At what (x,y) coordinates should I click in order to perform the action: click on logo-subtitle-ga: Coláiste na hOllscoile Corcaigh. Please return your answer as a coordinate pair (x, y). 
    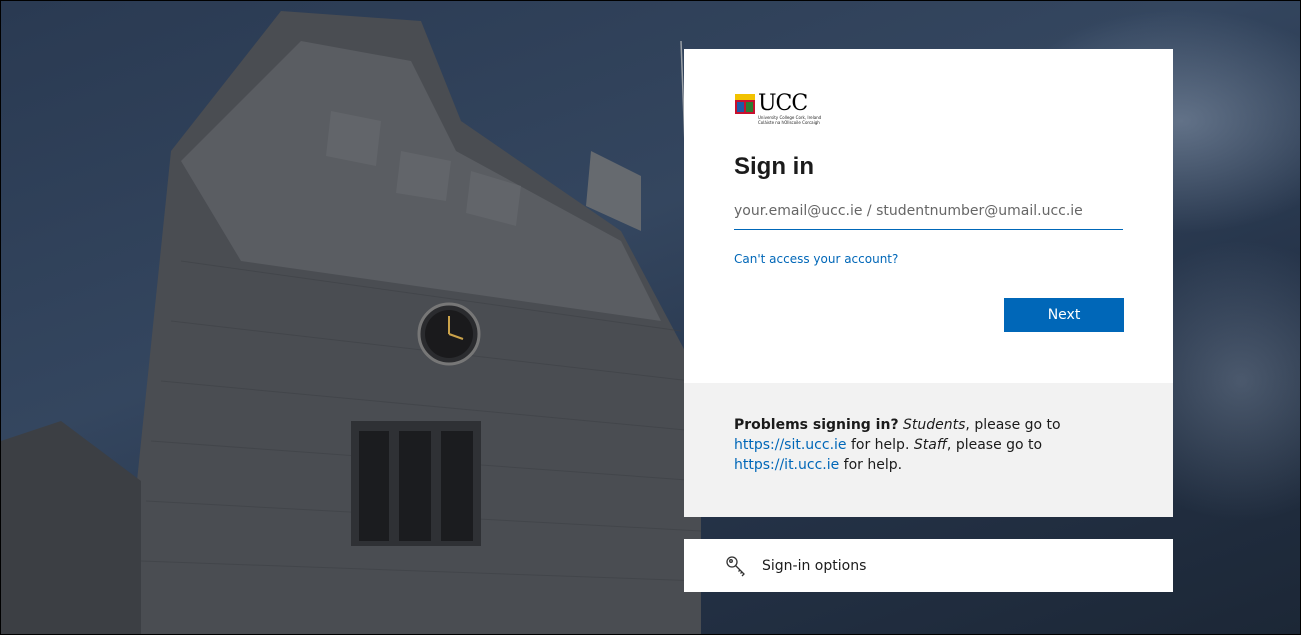
    Looking at the image, I should click on (789, 122).